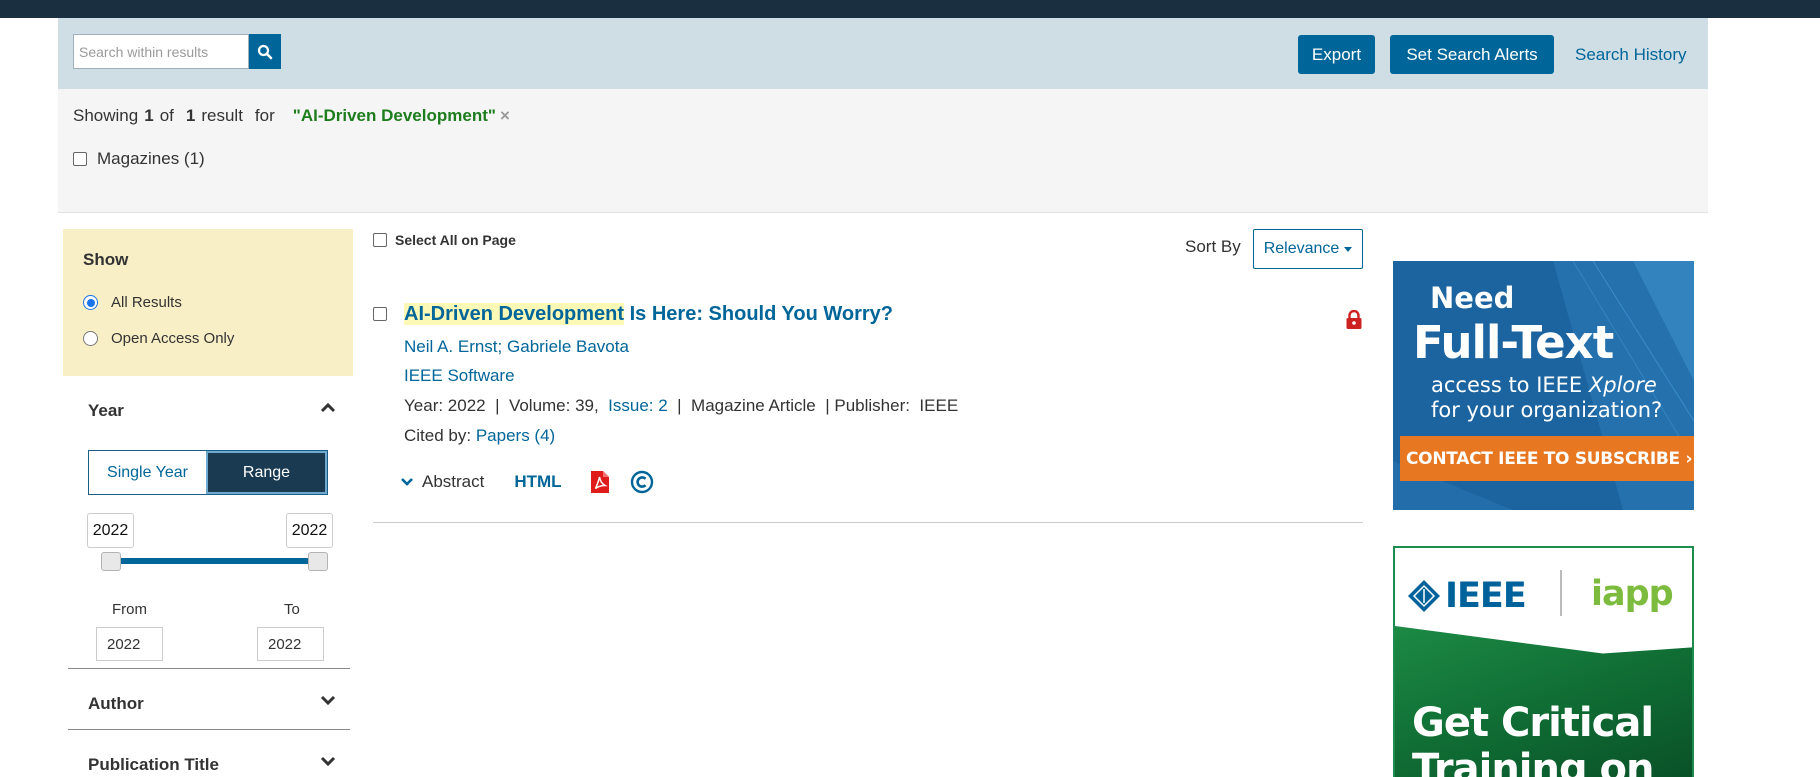 The width and height of the screenshot is (1820, 777). Describe the element at coordinates (166, 115) in the screenshot. I see `of-label: of` at that location.